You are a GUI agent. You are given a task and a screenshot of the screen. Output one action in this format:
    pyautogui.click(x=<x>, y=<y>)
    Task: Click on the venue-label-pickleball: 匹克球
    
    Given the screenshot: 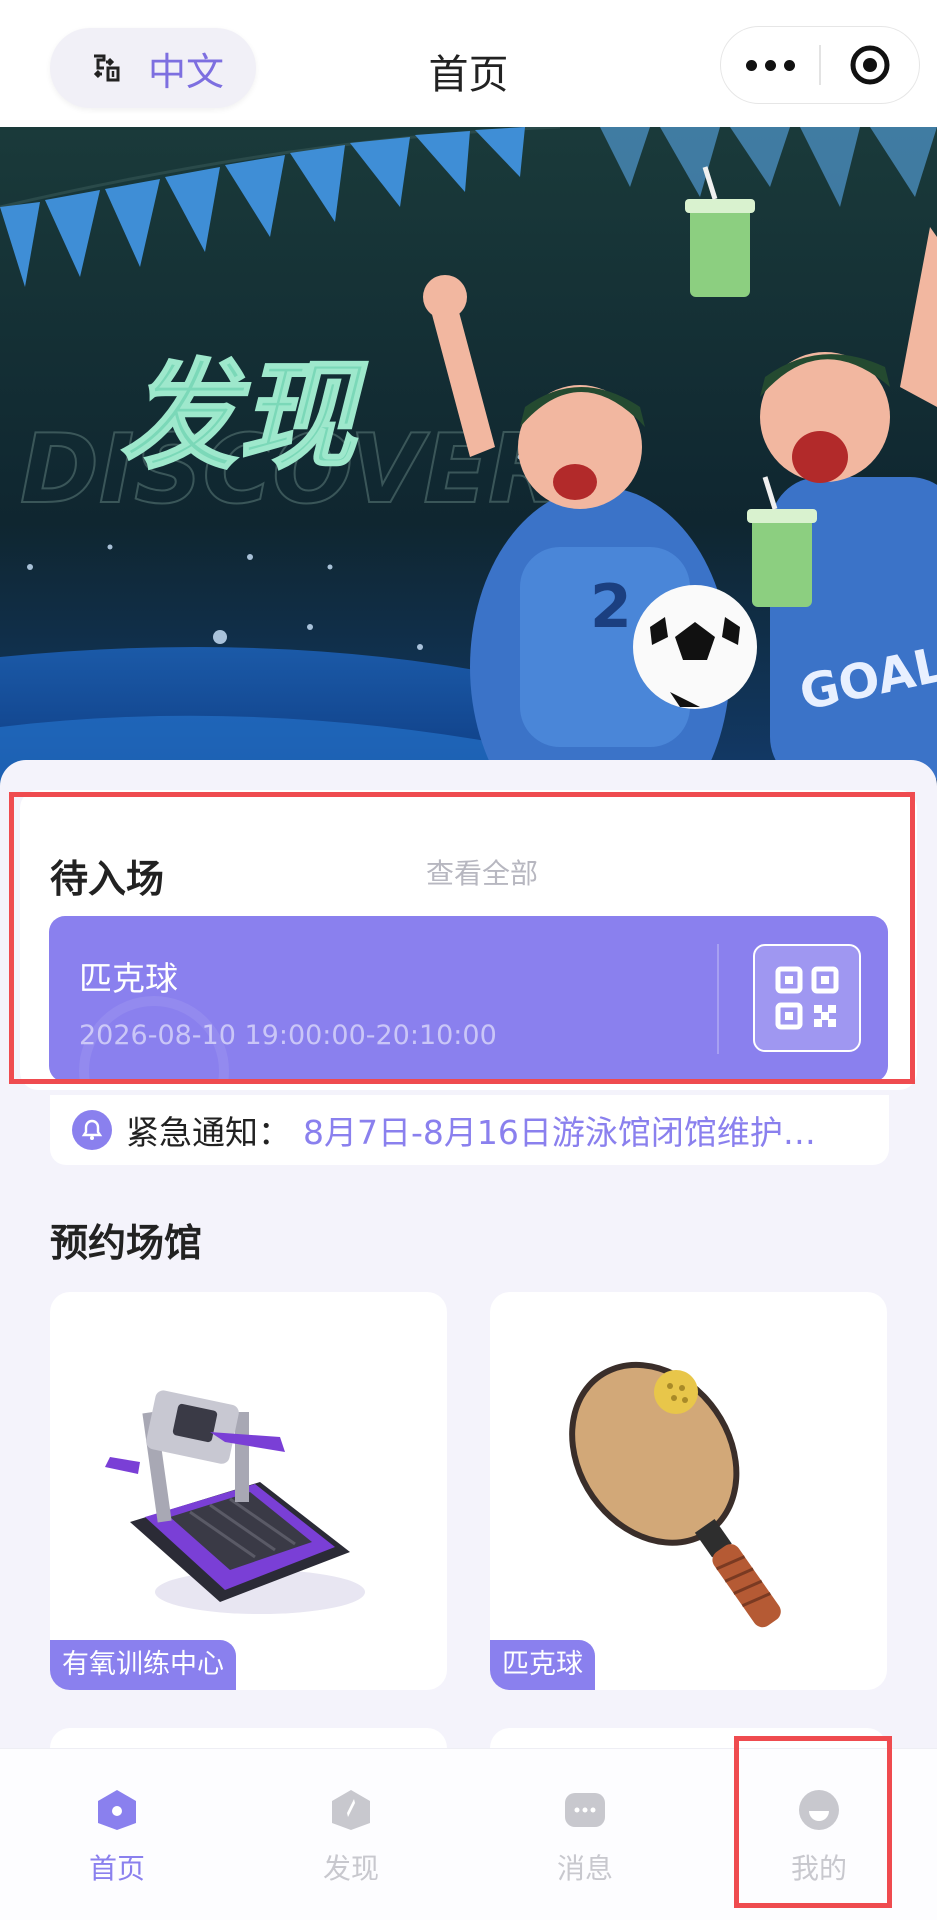 What is the action you would take?
    pyautogui.click(x=542, y=1665)
    